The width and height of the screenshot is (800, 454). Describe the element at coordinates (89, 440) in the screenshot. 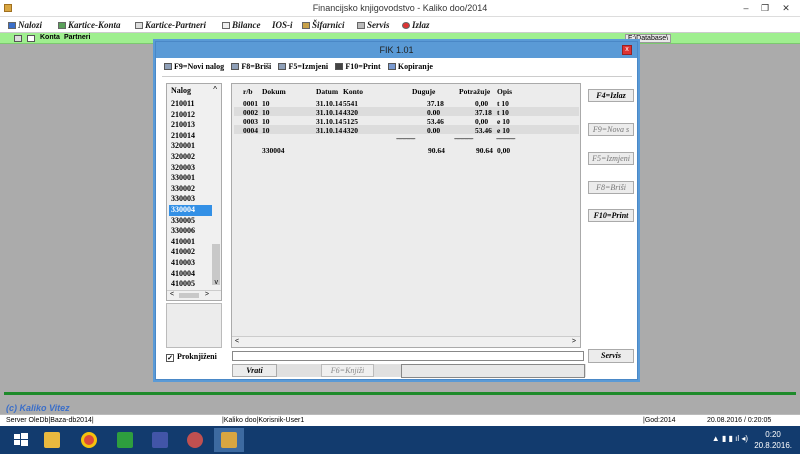

I see `taskbar-chrome` at that location.